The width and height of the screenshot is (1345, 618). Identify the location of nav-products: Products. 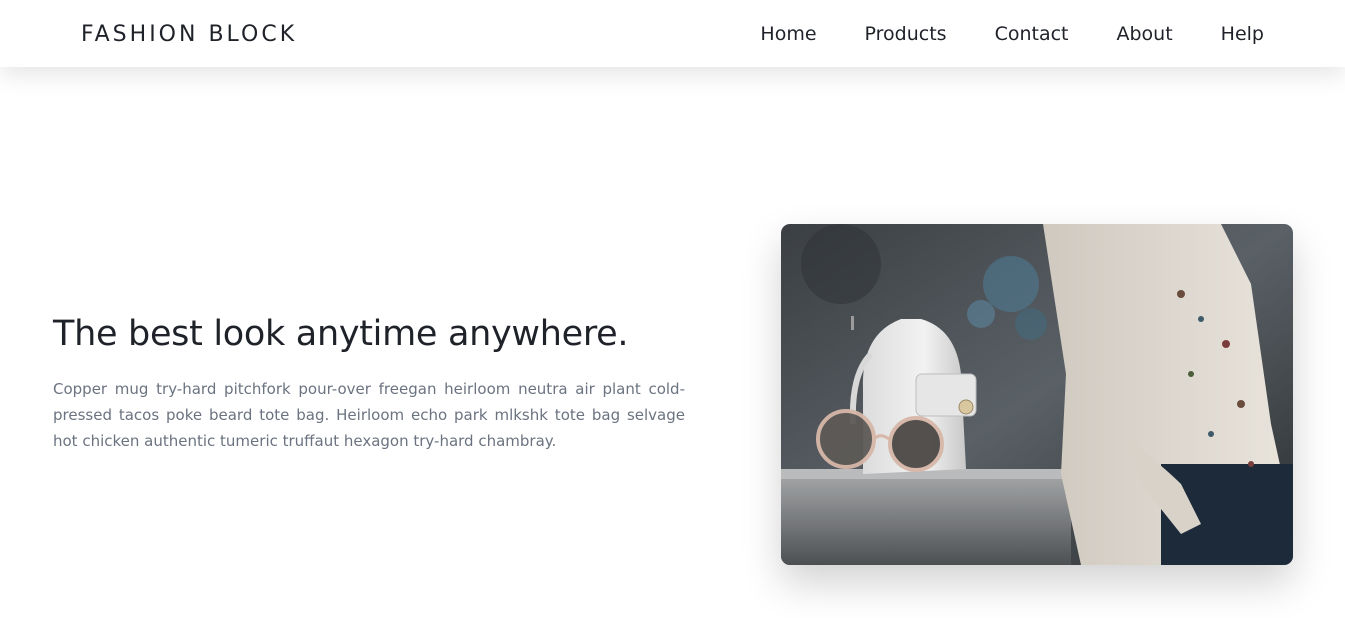
(906, 34).